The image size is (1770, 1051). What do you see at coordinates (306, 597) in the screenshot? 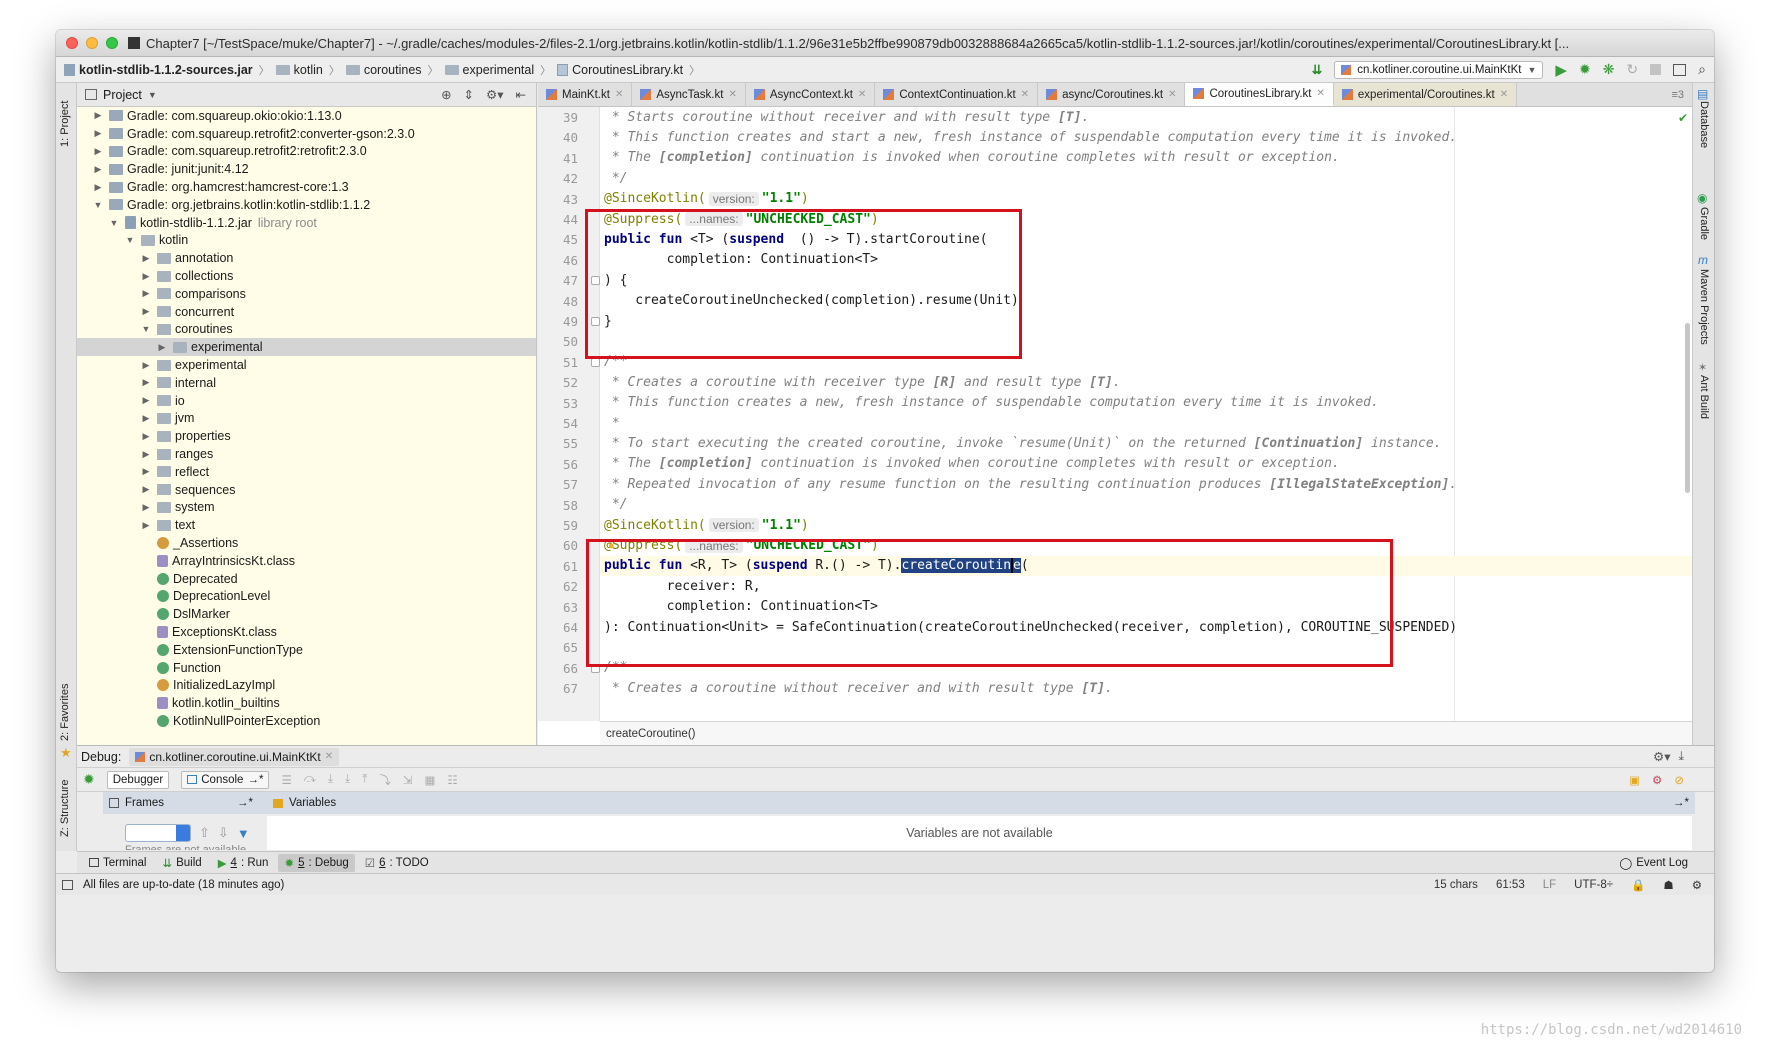
I see `tree-item: DeprecationLevel` at bounding box center [306, 597].